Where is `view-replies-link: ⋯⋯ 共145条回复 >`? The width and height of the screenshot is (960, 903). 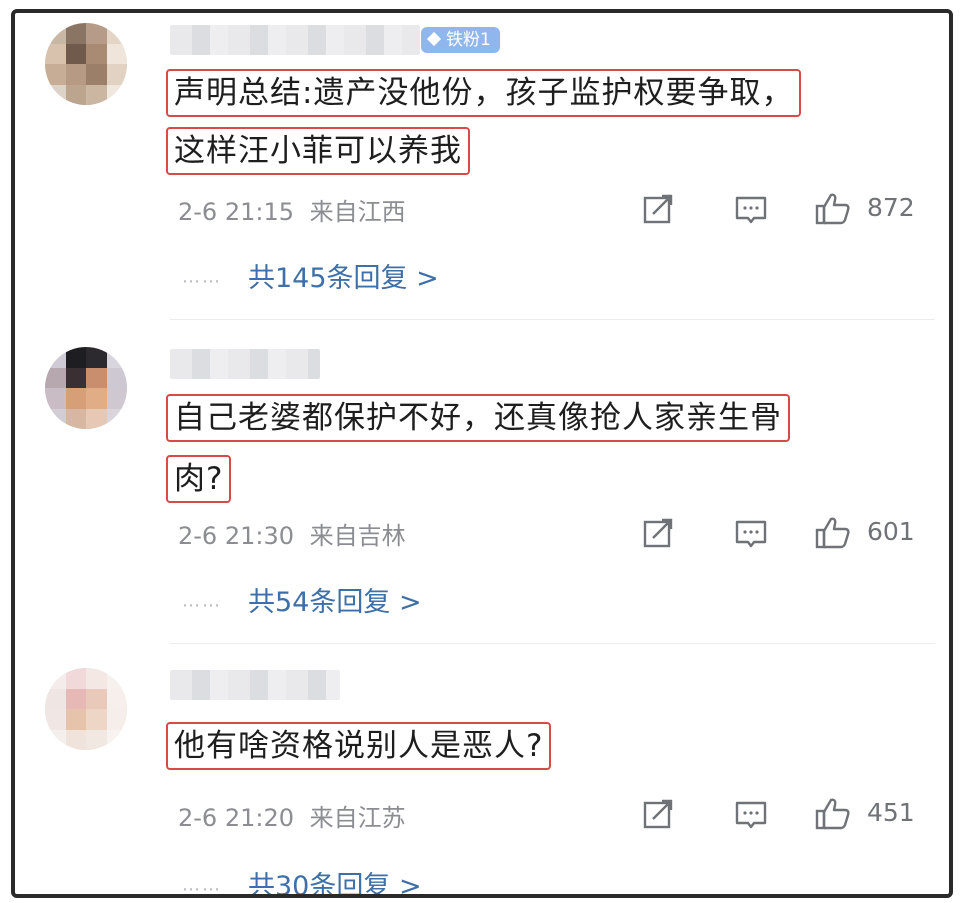 view-replies-link: ⋯⋯ 共145条回复 > is located at coordinates (310, 275).